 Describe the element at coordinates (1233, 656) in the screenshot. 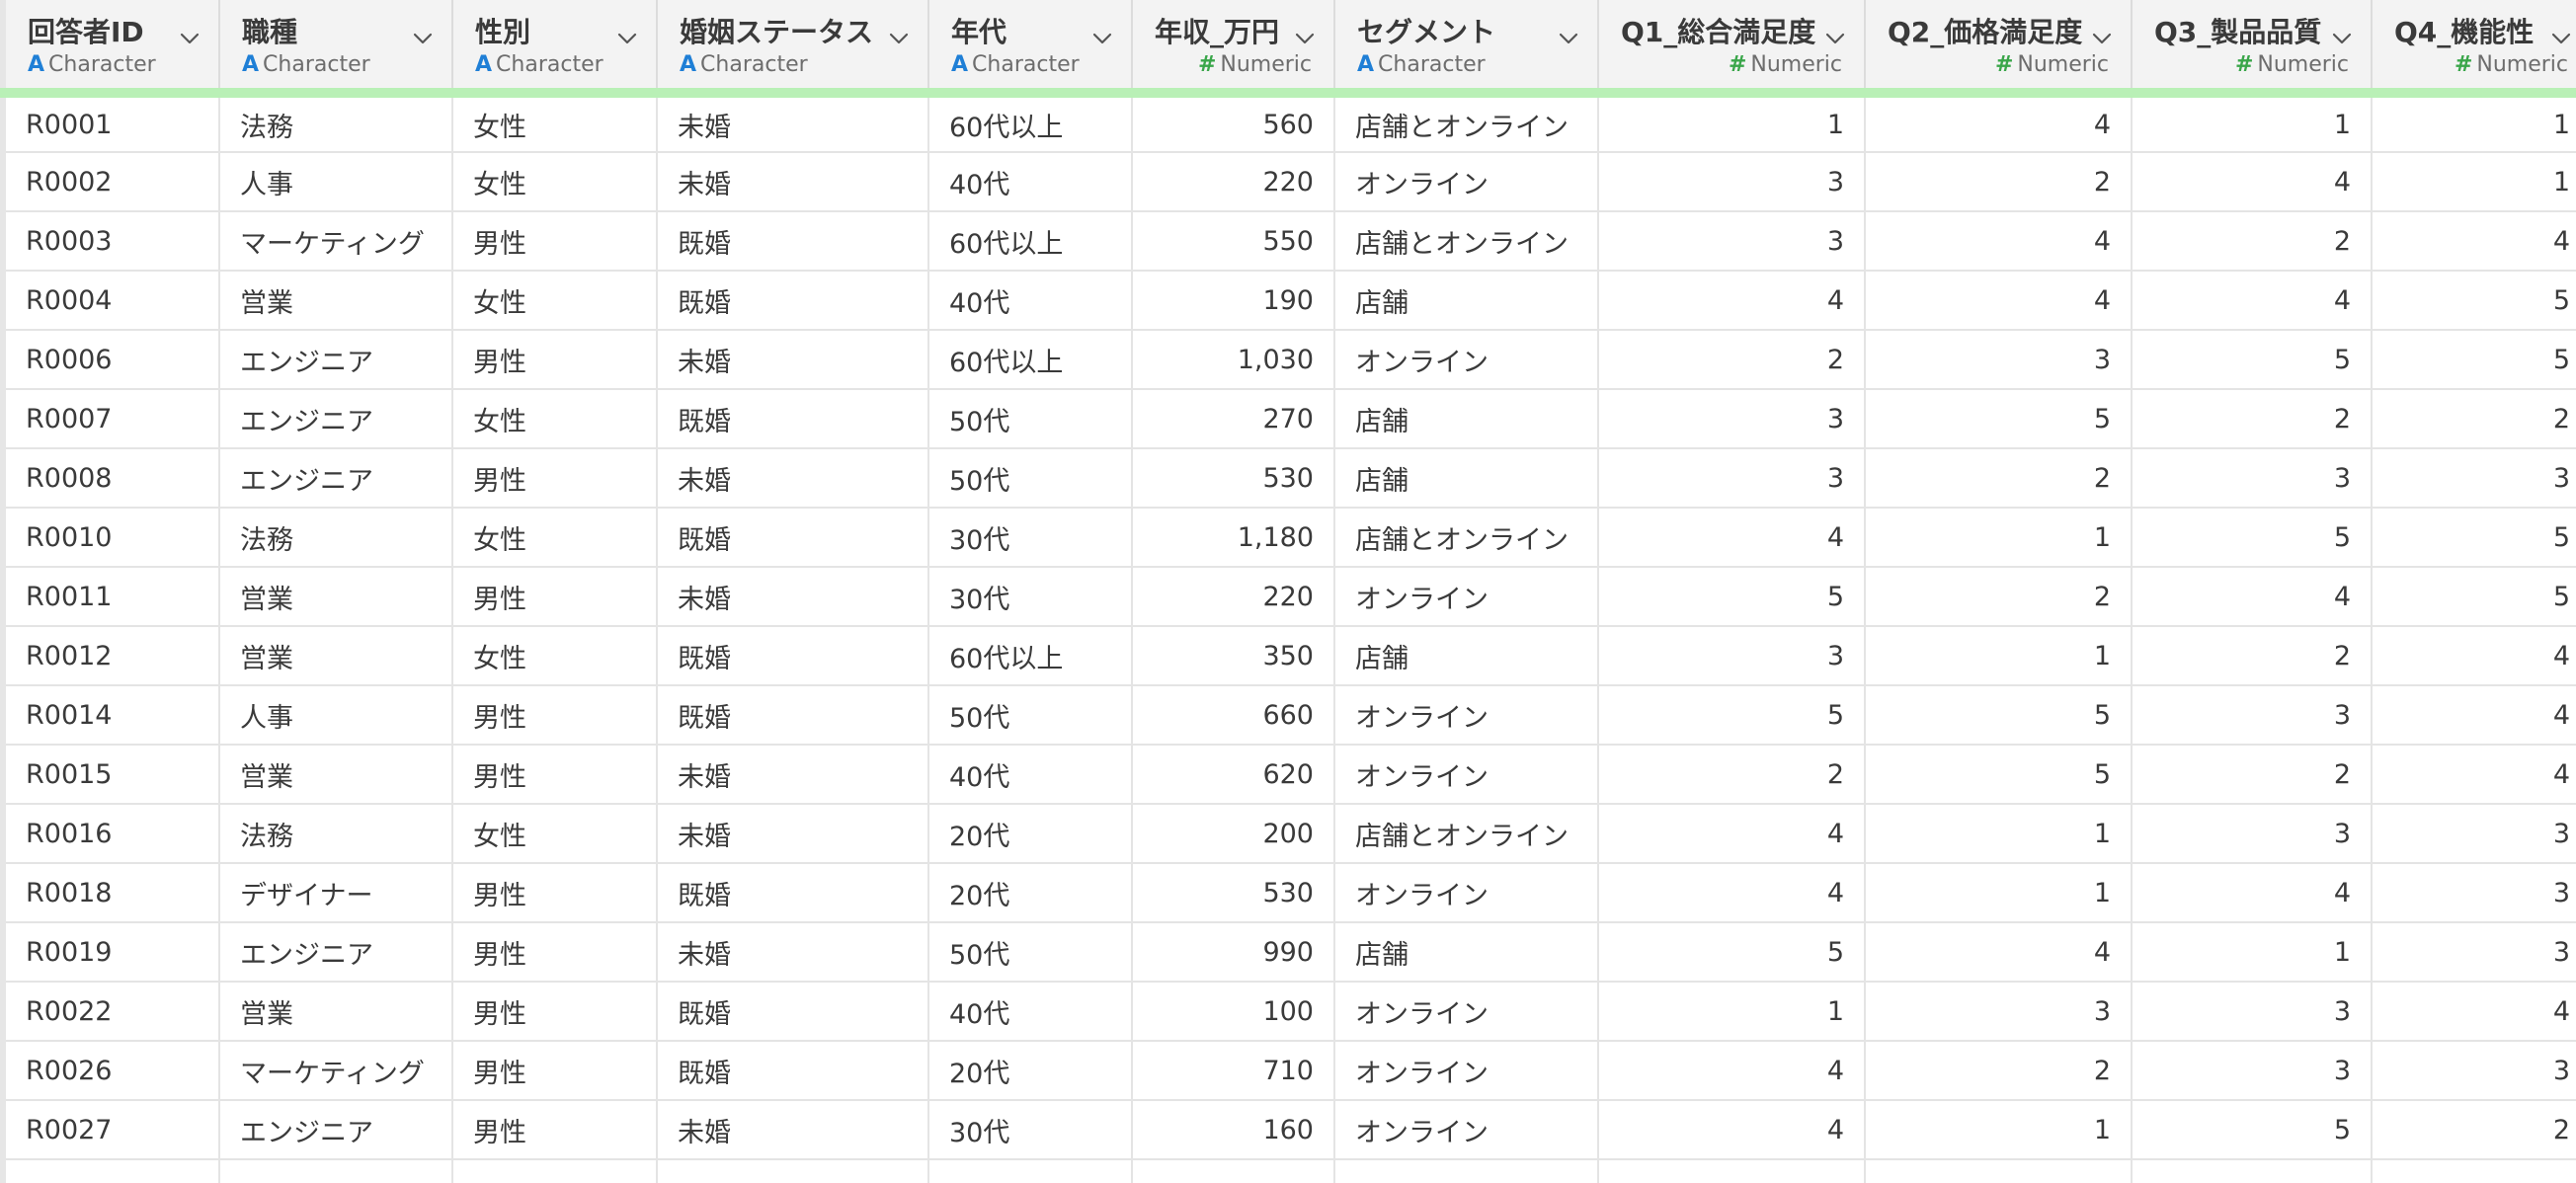

I see `table-cell: 350` at that location.